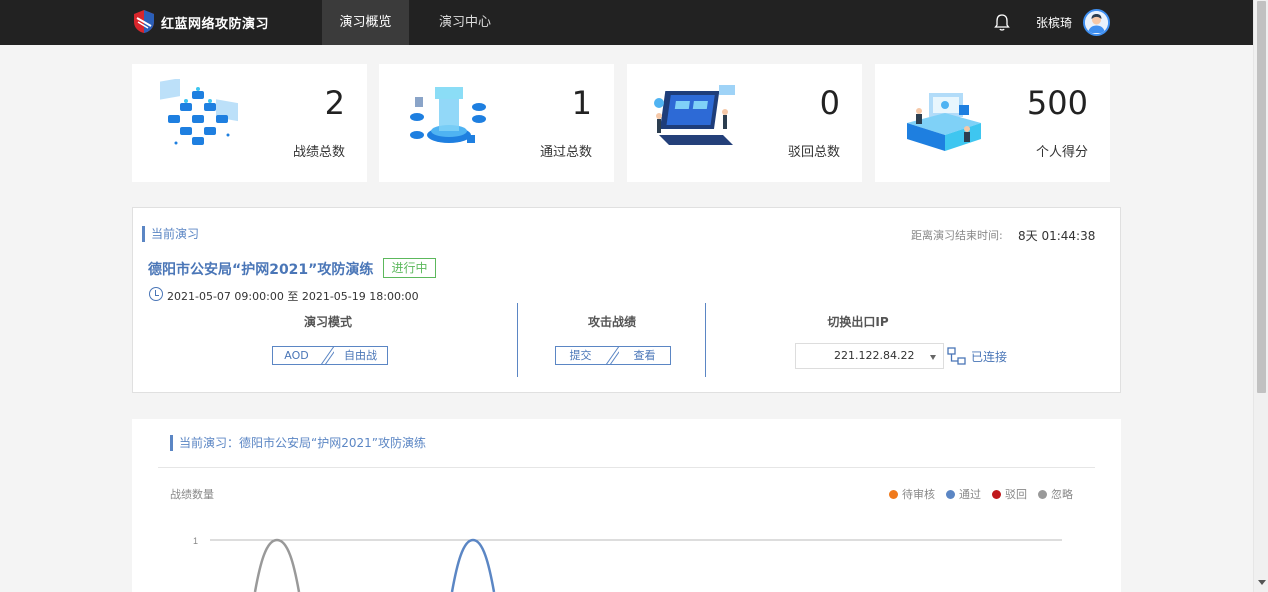  Describe the element at coordinates (1261, 197) in the screenshot. I see `scrollbar-thumb` at that location.